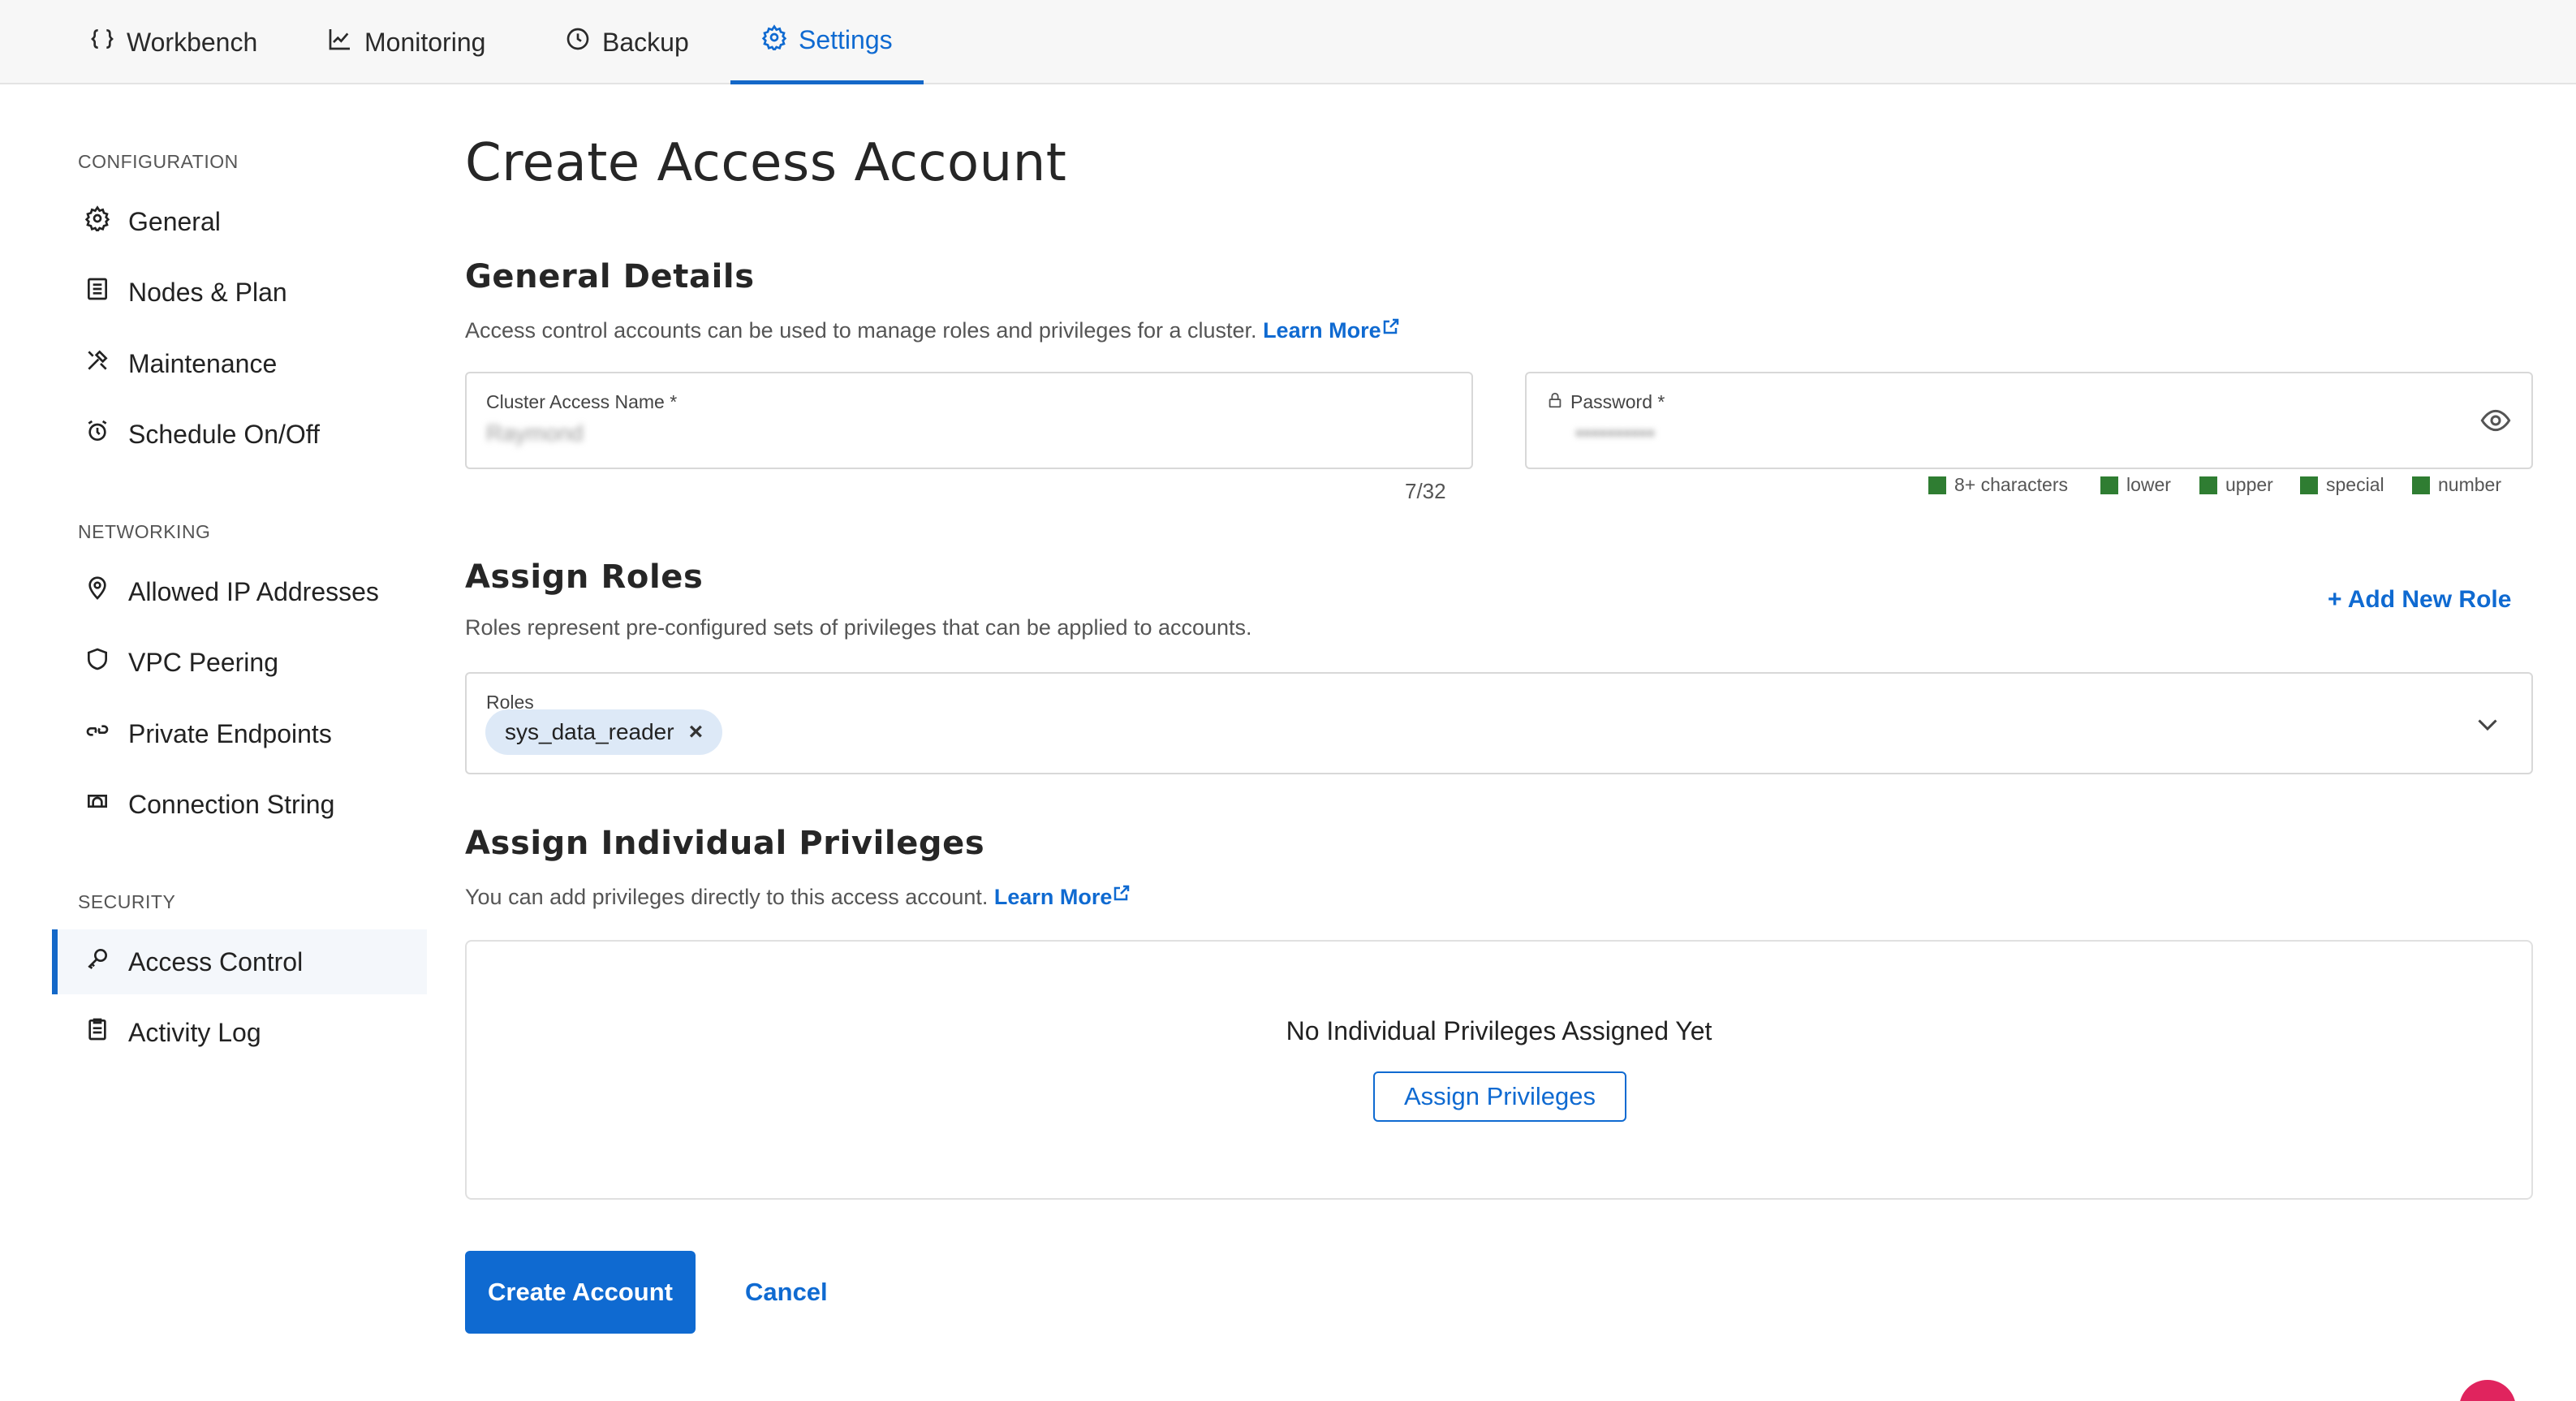  Describe the element at coordinates (208, 292) in the screenshot. I see `sidebar-item-label: Nodes & Plan` at that location.